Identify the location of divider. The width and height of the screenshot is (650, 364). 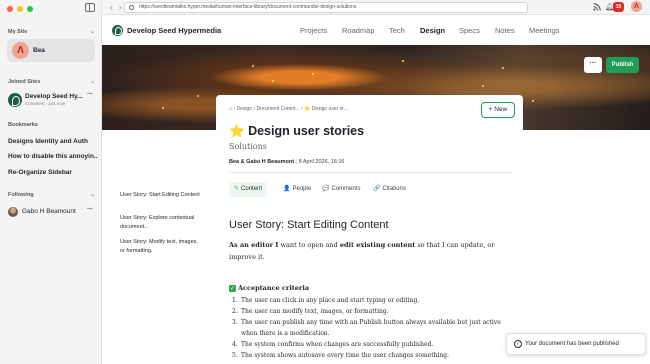
(370, 172).